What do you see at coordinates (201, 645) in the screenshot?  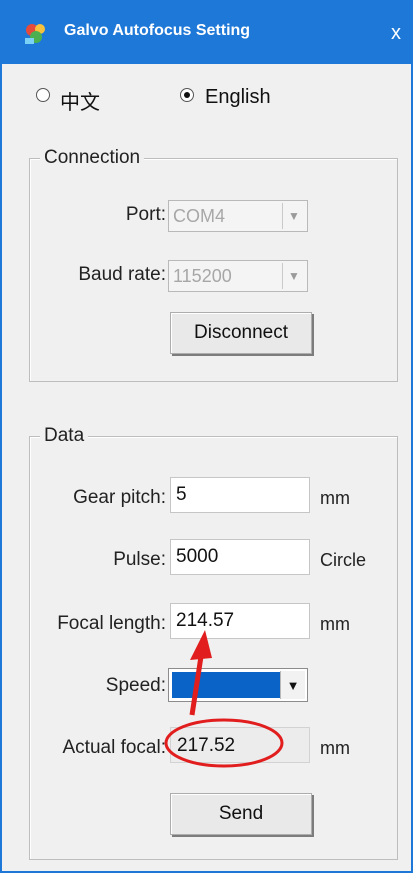 I see `annotation-arrow-head` at bounding box center [201, 645].